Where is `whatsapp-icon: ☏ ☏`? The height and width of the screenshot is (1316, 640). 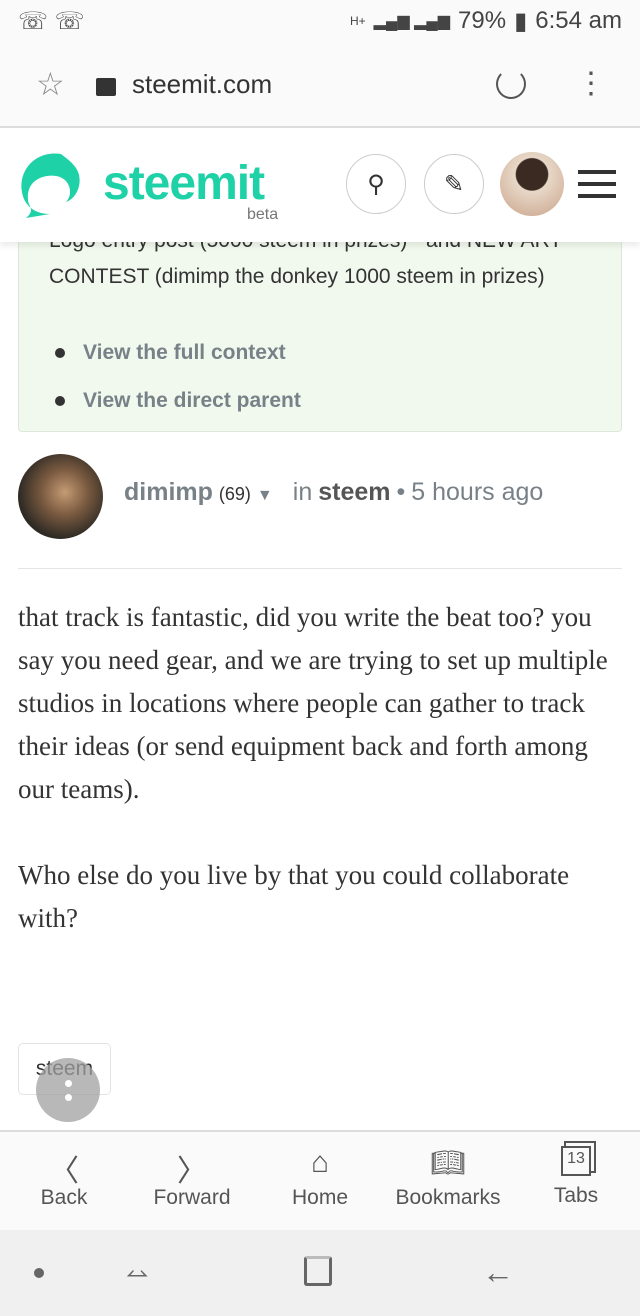
whatsapp-icon: ☏ ☏ is located at coordinates (51, 21).